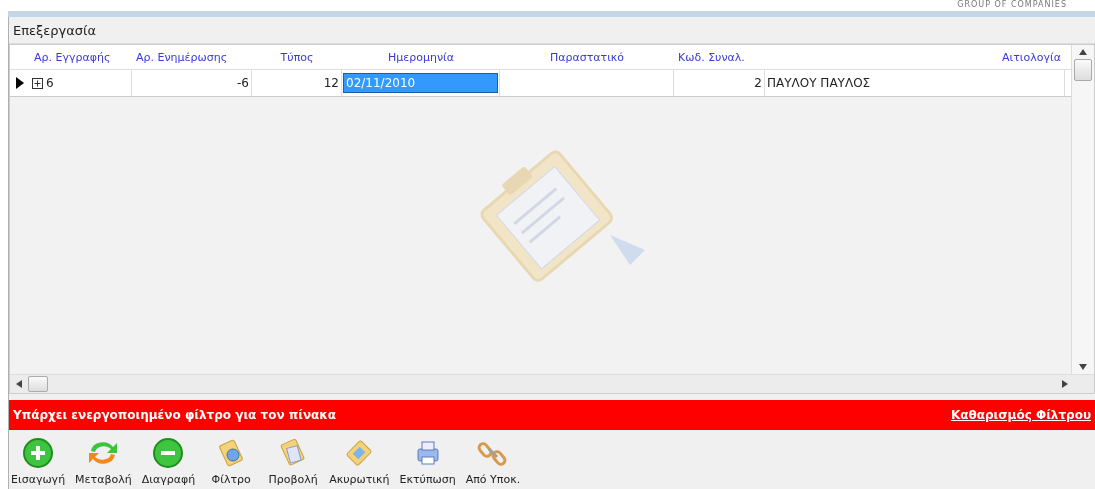 The height and width of the screenshot is (489, 1095). I want to click on column-header: Τύπος, so click(297, 57).